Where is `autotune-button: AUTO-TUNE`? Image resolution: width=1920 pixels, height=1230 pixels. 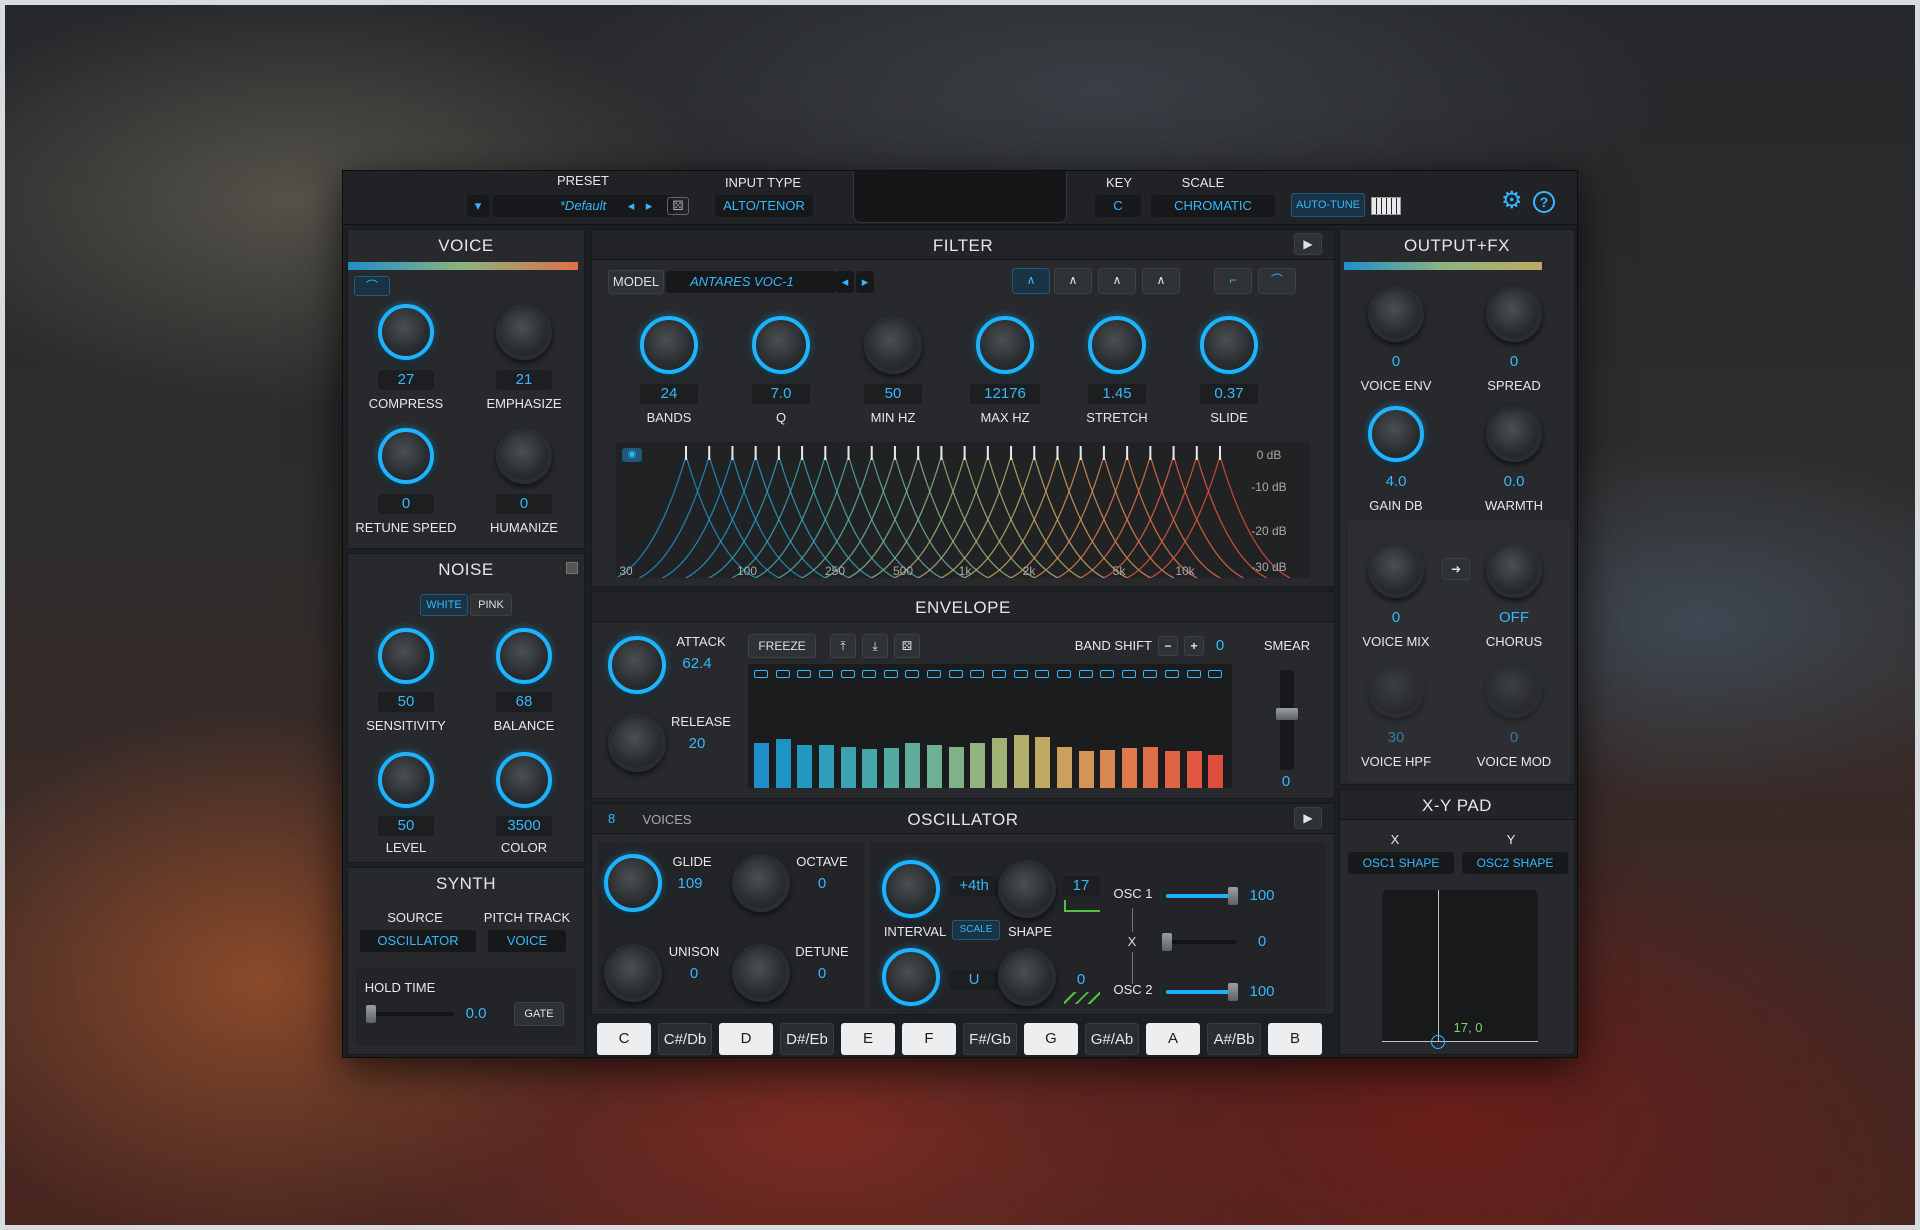 autotune-button: AUTO-TUNE is located at coordinates (1328, 205).